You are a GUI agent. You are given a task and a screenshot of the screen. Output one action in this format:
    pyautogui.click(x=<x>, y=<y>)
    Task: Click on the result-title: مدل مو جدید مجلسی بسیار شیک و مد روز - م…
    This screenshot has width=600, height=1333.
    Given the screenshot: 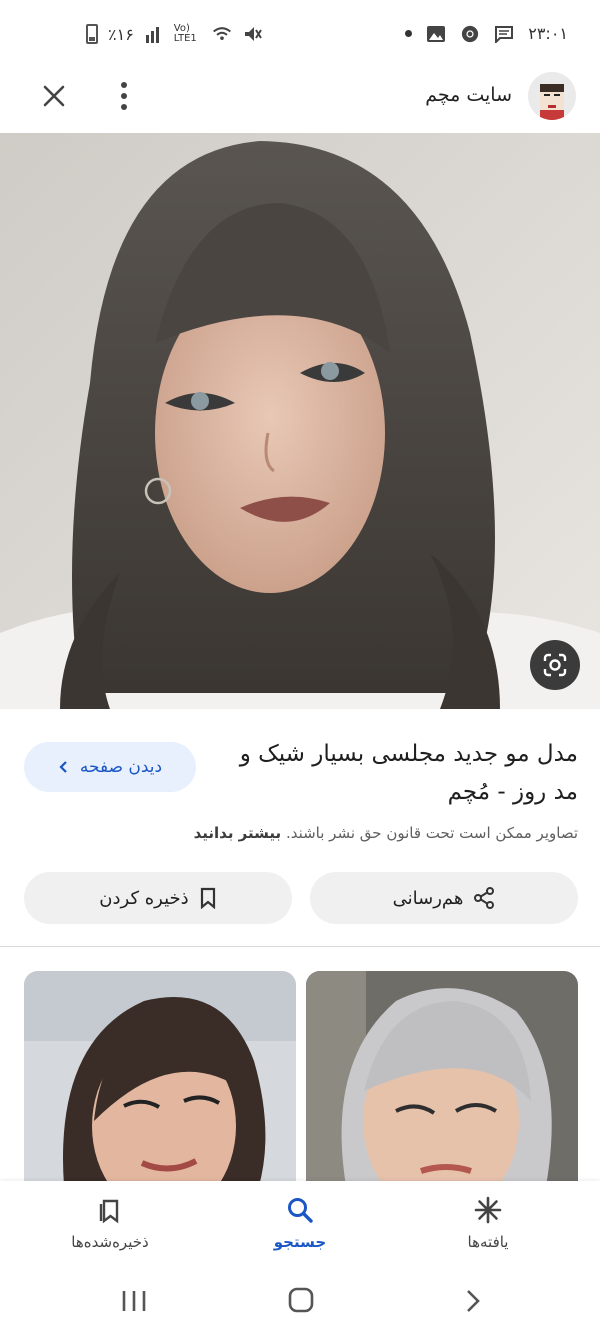 What is the action you would take?
    pyautogui.click(x=398, y=773)
    